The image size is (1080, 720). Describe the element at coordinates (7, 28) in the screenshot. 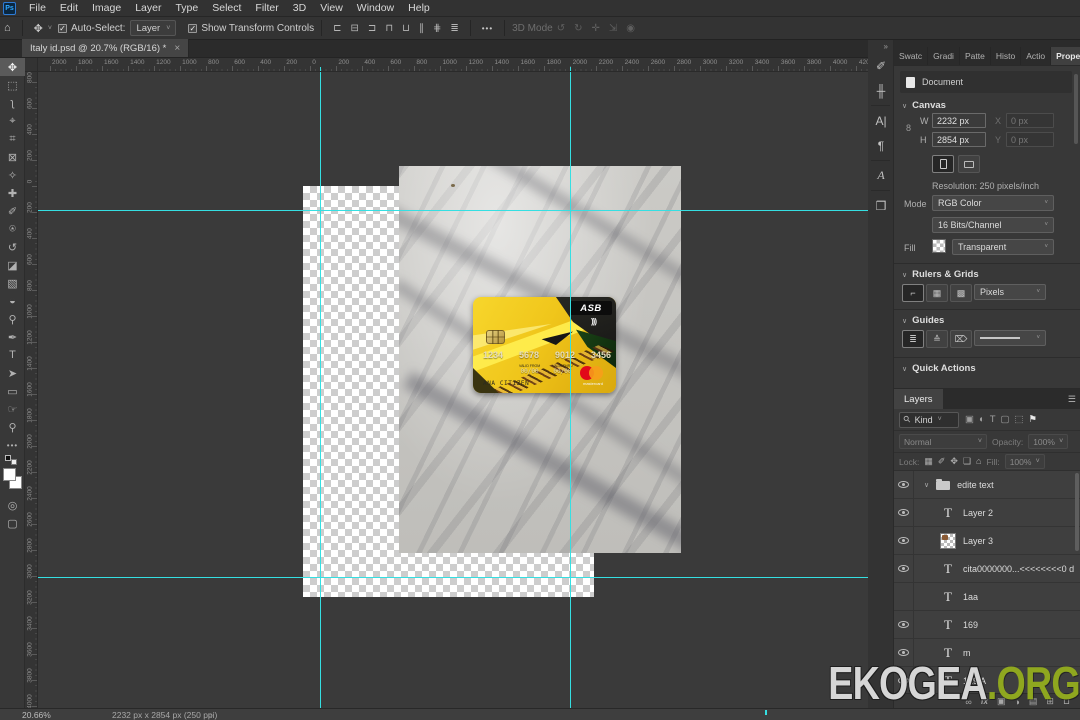

I see `home-icon: ⌂` at that location.